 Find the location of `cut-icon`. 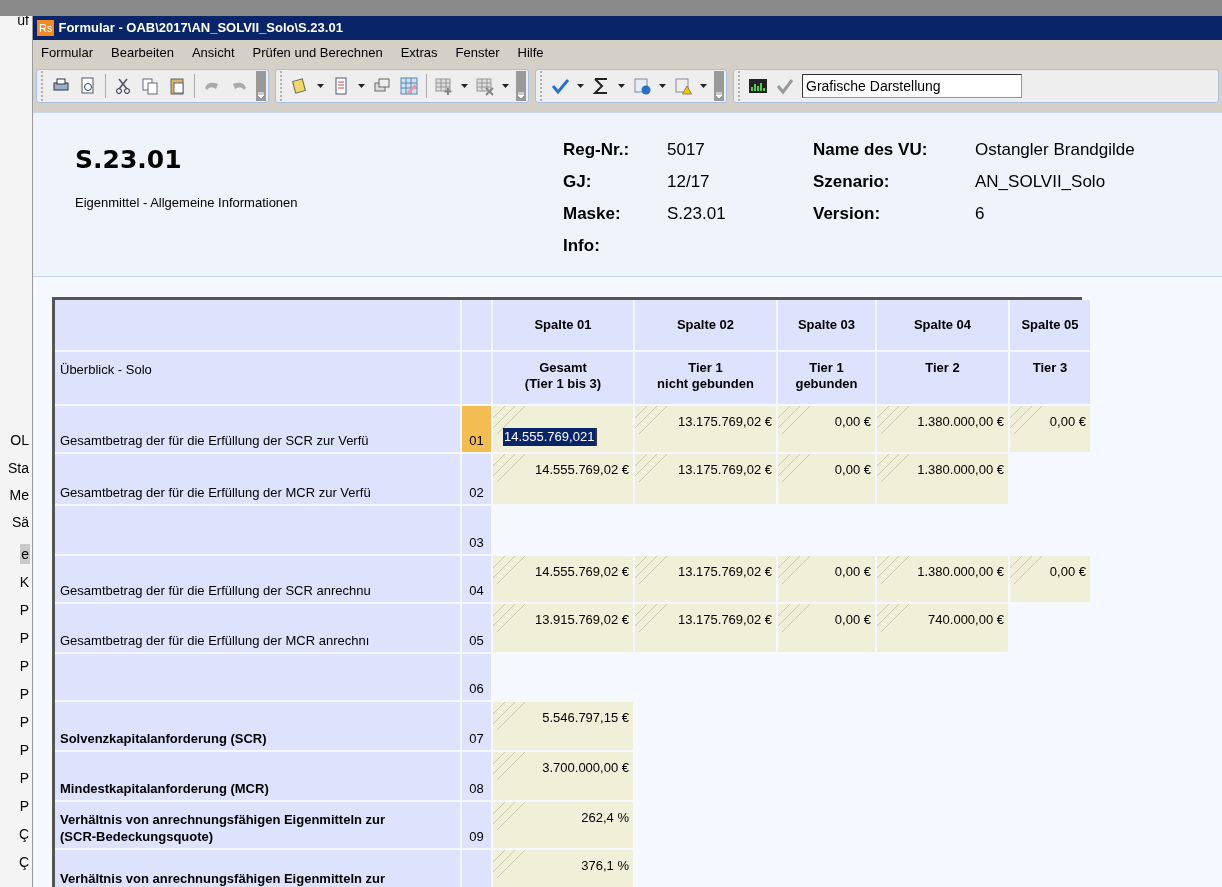

cut-icon is located at coordinates (123, 86).